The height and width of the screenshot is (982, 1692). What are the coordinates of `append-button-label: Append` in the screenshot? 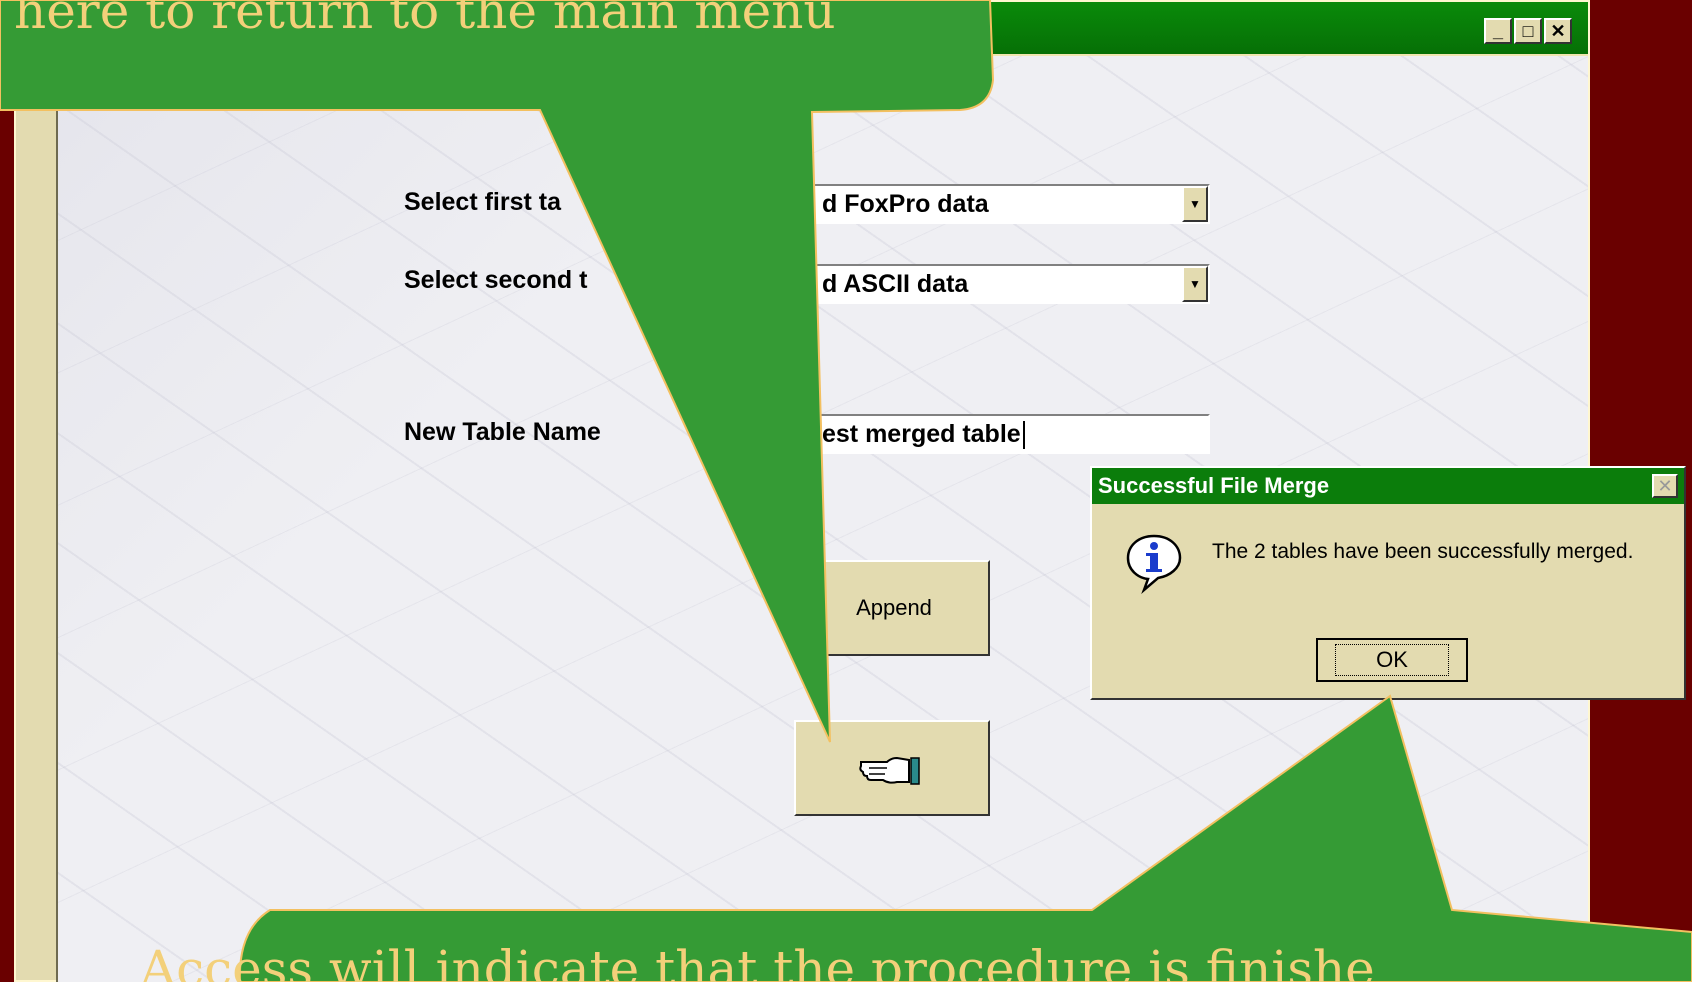 It's located at (894, 607).